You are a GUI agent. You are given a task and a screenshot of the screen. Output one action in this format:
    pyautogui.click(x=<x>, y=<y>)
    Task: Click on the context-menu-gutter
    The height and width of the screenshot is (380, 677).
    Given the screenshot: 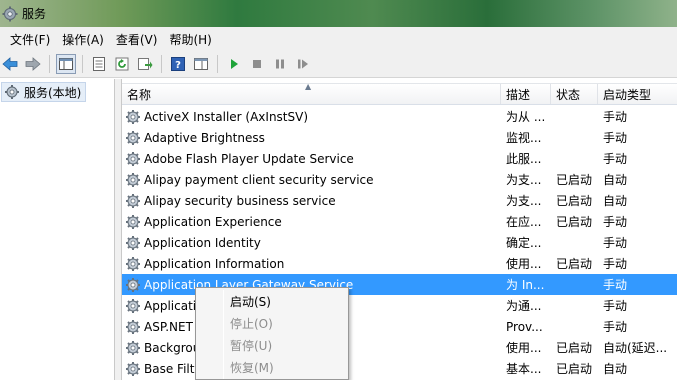 What is the action you would take?
    pyautogui.click(x=223, y=334)
    